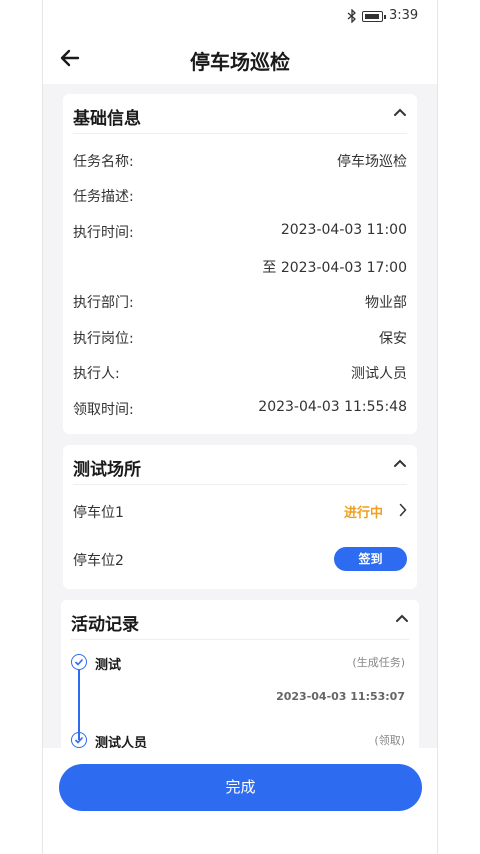  What do you see at coordinates (370, 559) in the screenshot?
I see `sign-in-button: 签到` at bounding box center [370, 559].